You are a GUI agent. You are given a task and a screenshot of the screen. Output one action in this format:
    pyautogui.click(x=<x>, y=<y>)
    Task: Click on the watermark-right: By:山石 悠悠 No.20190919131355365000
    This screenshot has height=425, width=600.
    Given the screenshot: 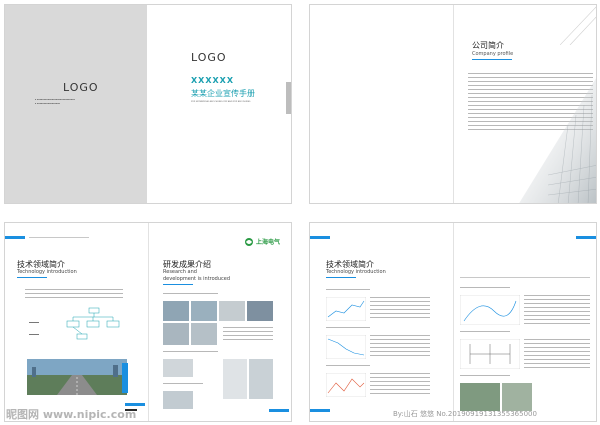 What is the action you would take?
    pyautogui.click(x=465, y=414)
    